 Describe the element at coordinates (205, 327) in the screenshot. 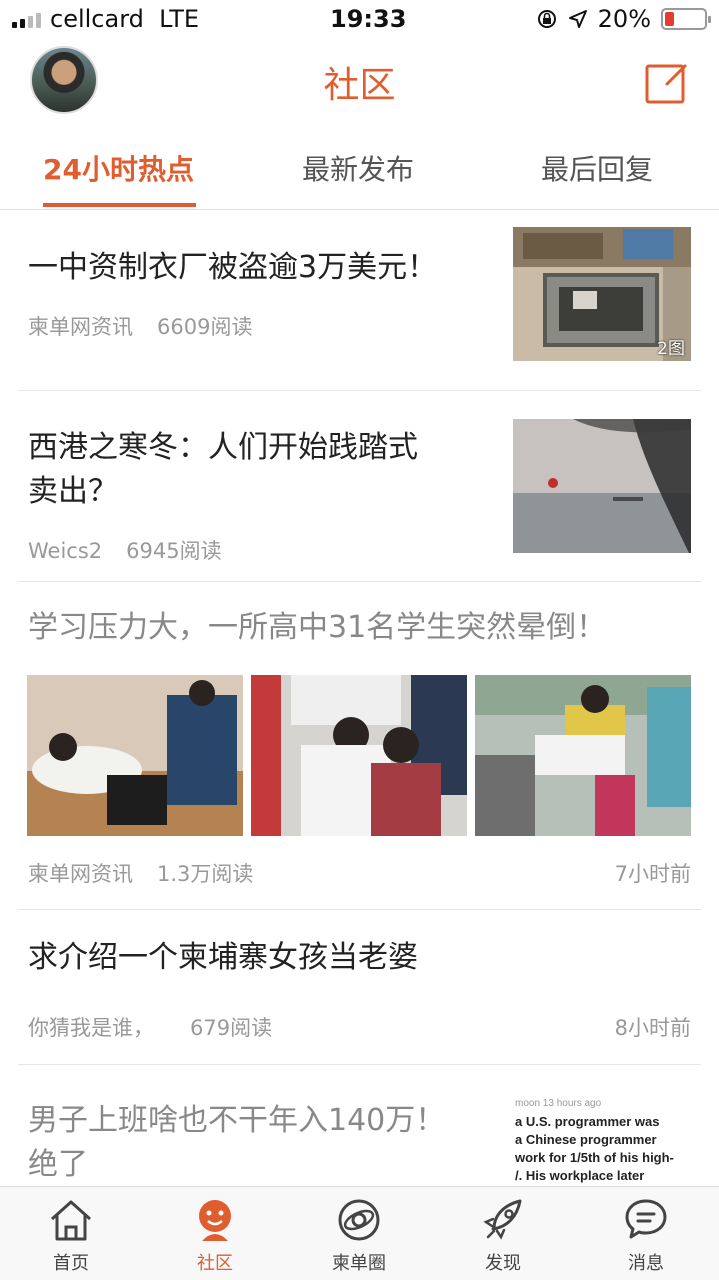

I see `item-reads: 6609阅读` at that location.